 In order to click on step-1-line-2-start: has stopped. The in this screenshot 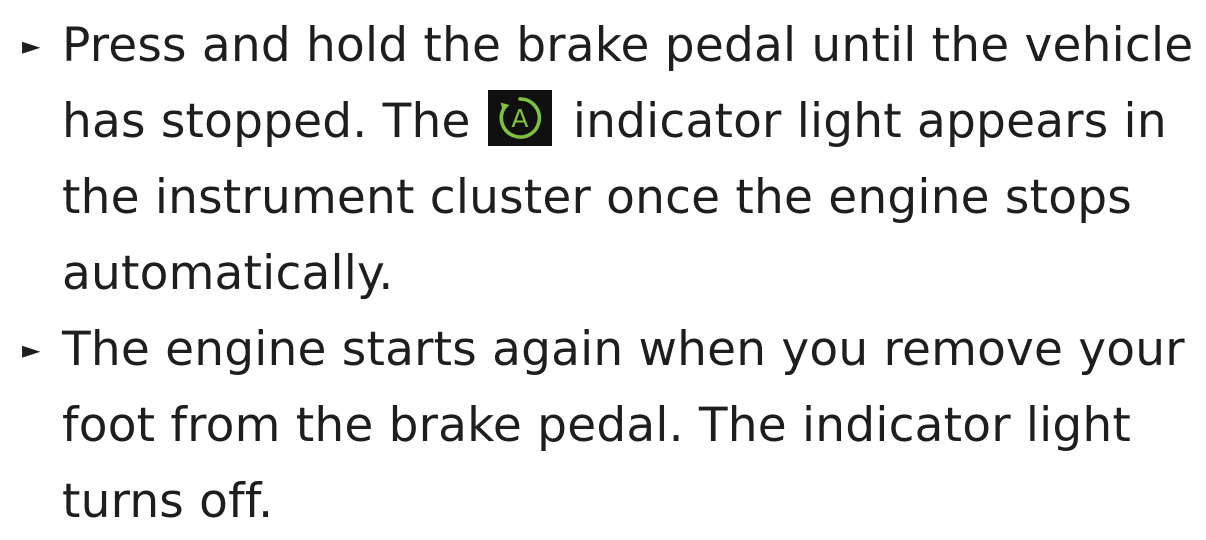, I will do `click(266, 121)`.